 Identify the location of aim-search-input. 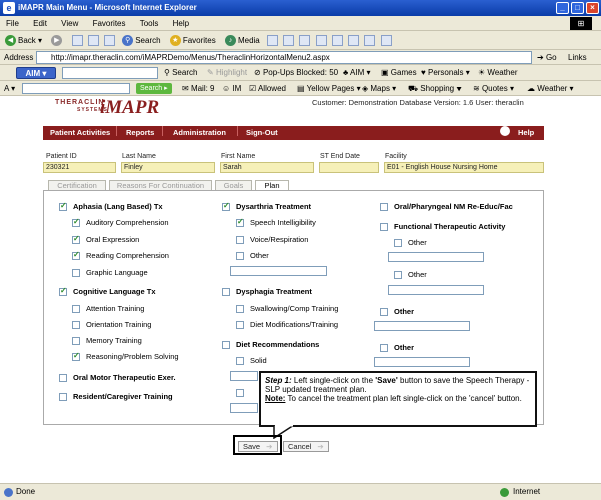
(110, 73).